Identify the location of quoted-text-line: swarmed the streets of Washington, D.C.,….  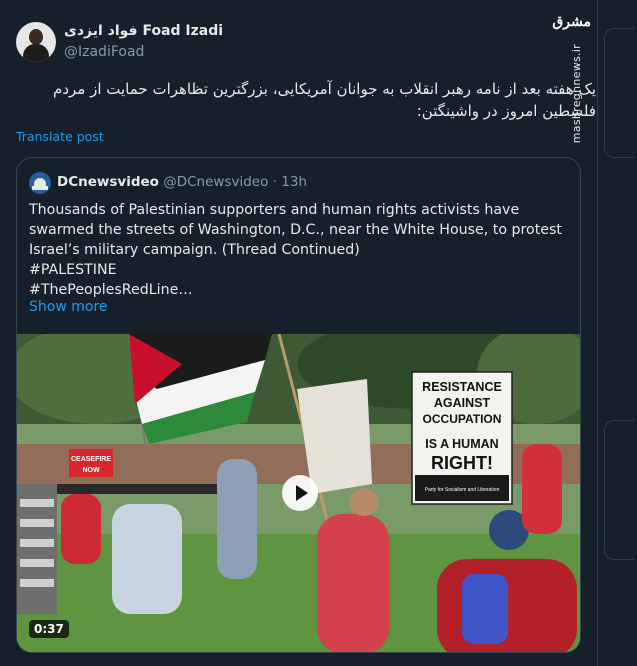
(295, 230).